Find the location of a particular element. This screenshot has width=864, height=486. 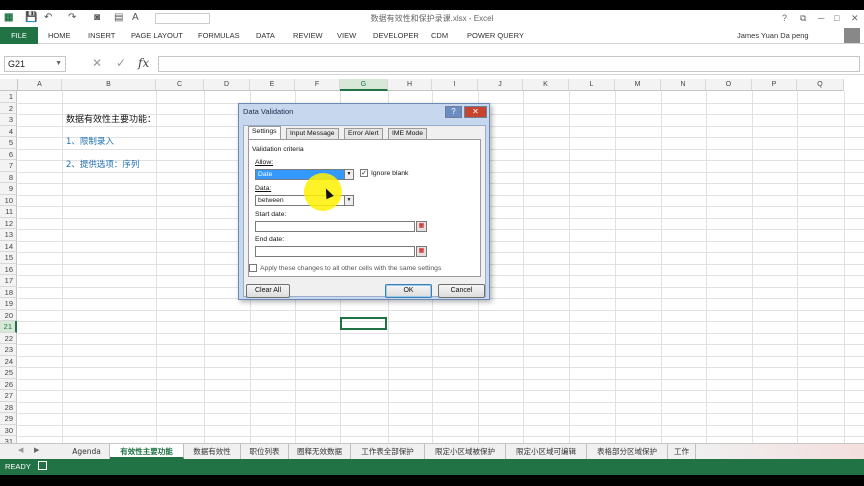

help-button: ? is located at coordinates (784, 18).